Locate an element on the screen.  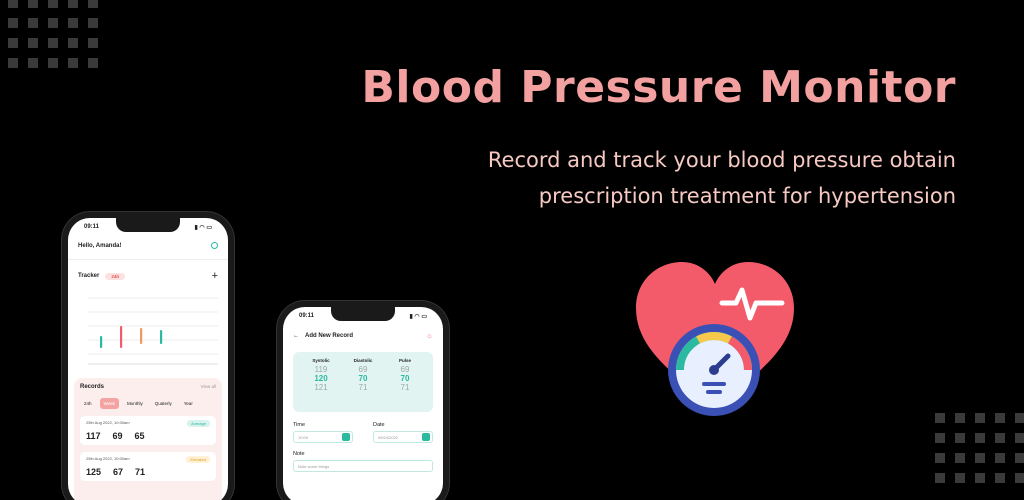
records-header: Records View all is located at coordinates (148, 387).